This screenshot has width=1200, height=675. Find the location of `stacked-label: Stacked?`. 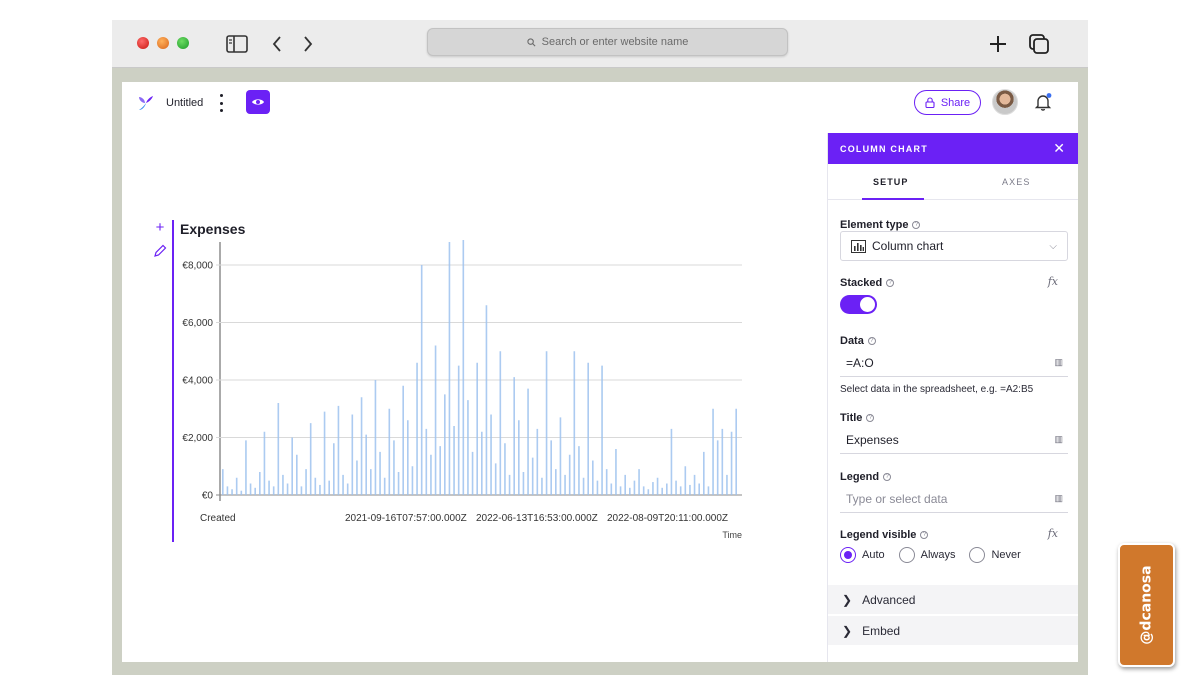

stacked-label: Stacked? is located at coordinates (867, 283).